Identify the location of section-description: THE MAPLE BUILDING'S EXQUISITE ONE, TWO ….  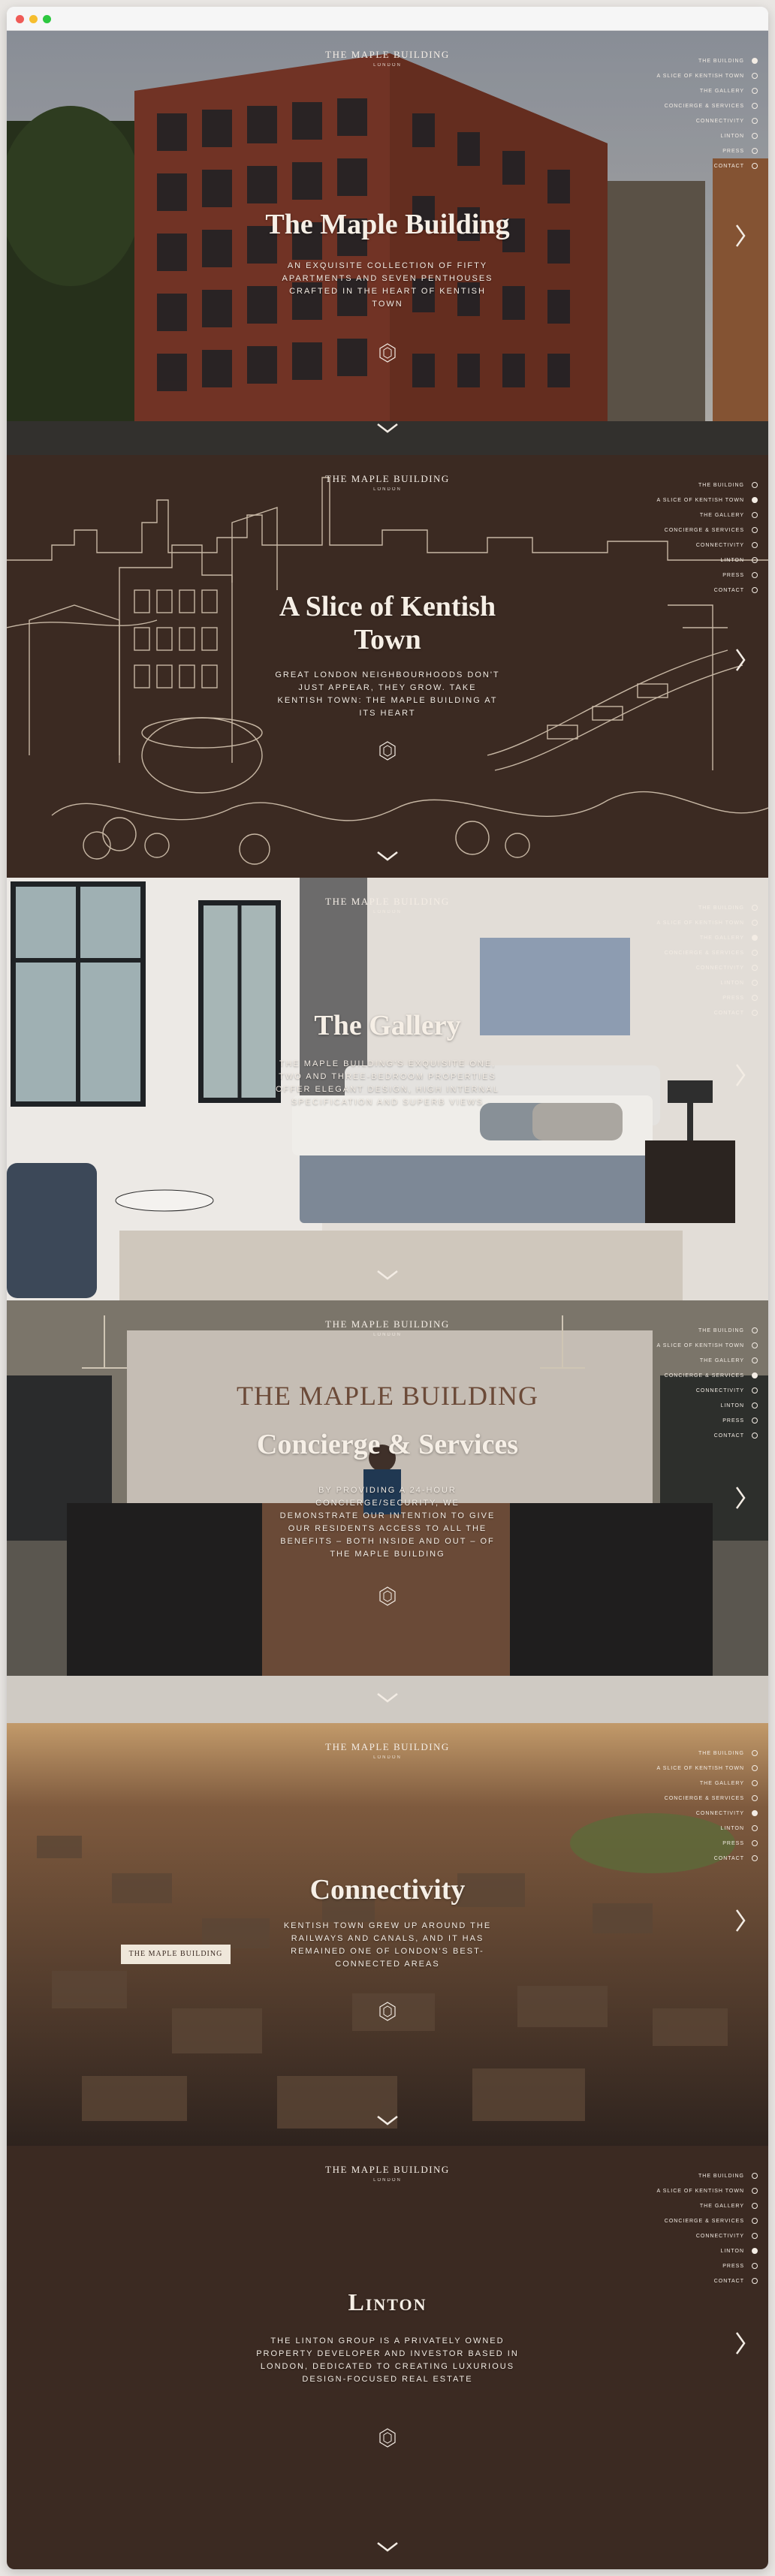
(387, 1083).